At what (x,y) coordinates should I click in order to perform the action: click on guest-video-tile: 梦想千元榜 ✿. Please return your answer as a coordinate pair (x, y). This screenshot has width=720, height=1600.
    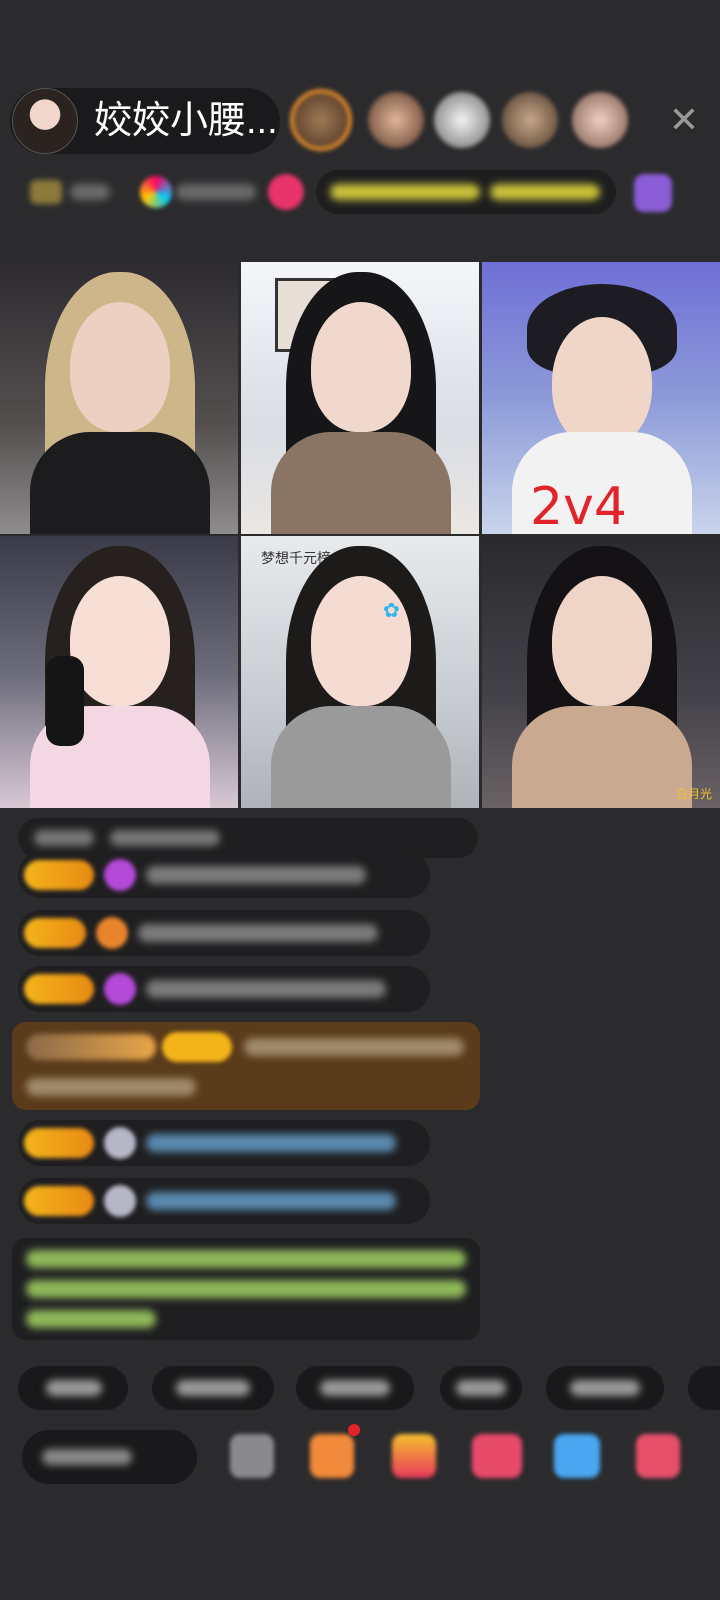
    Looking at the image, I should click on (360, 672).